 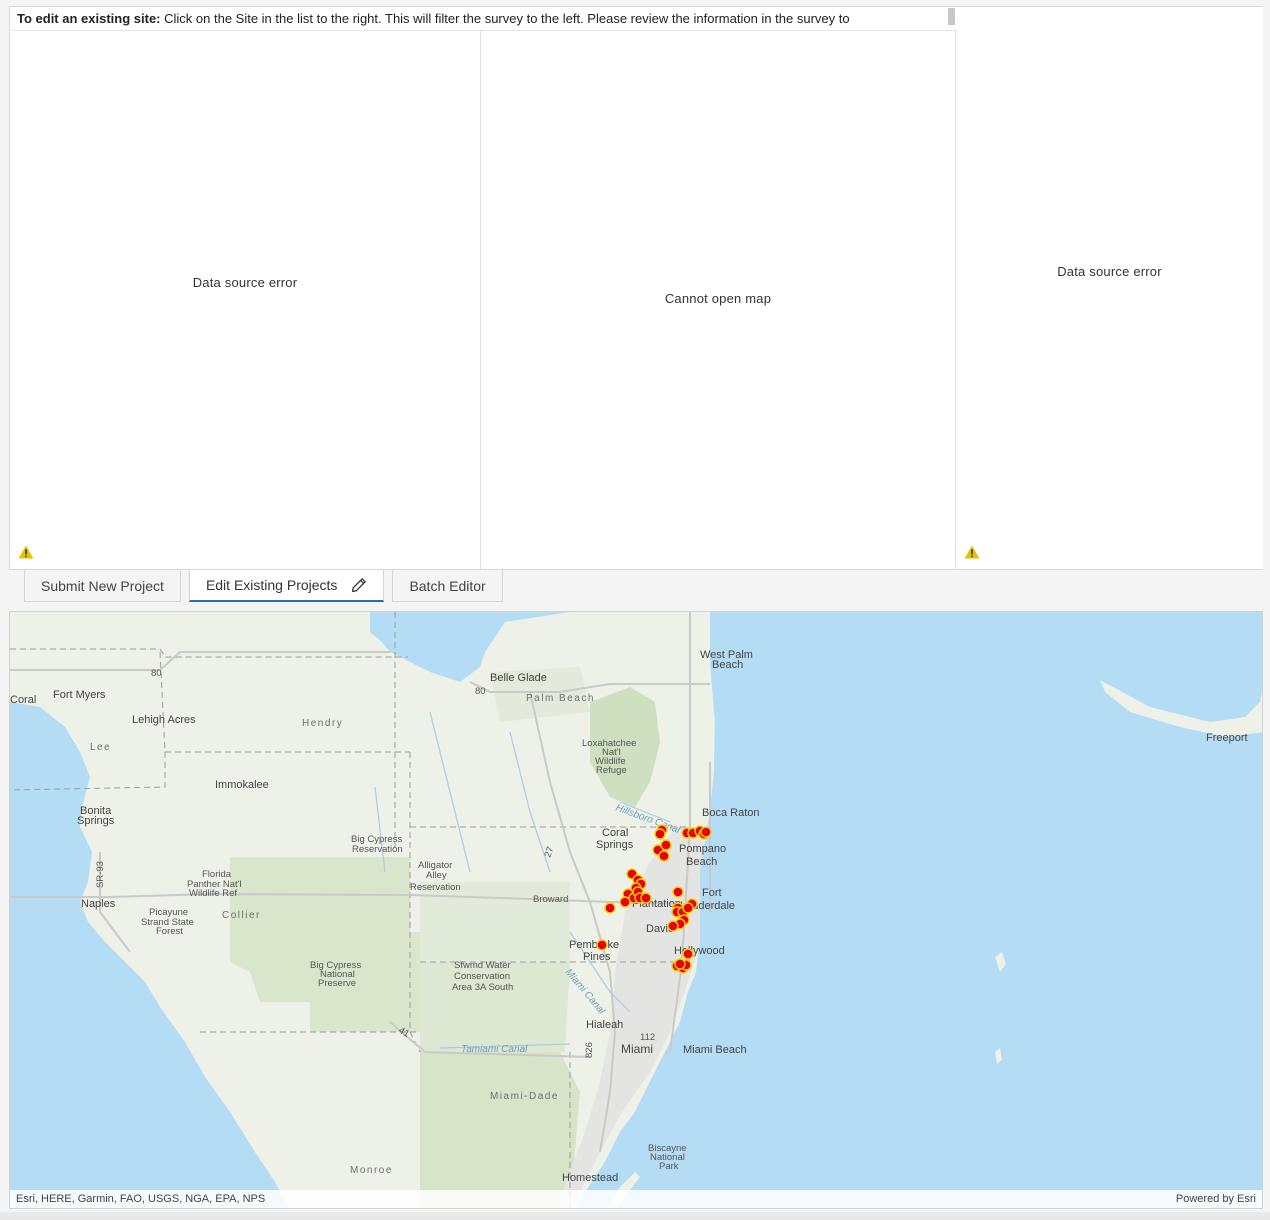 What do you see at coordinates (560, 698) in the screenshot?
I see `label-palm-beach-county: Palm Beach` at bounding box center [560, 698].